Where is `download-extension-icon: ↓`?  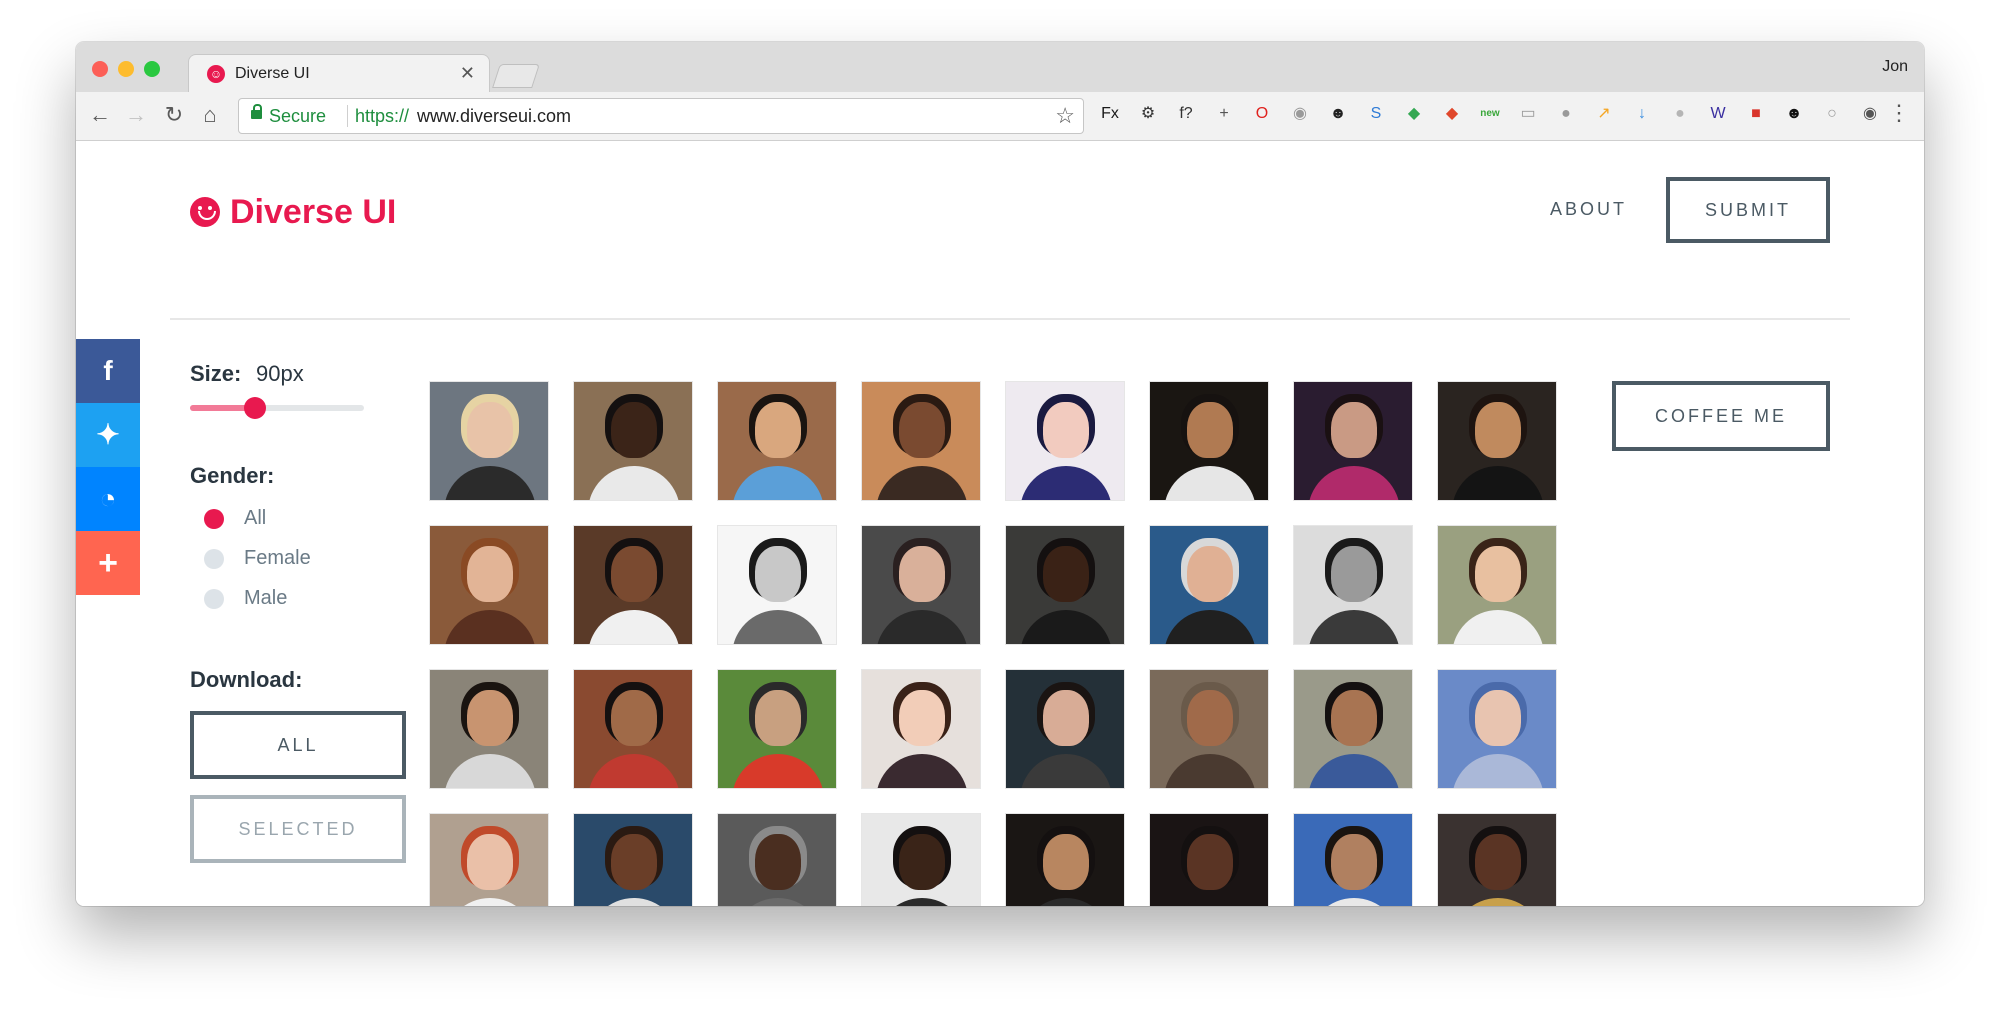 download-extension-icon: ↓ is located at coordinates (1642, 114).